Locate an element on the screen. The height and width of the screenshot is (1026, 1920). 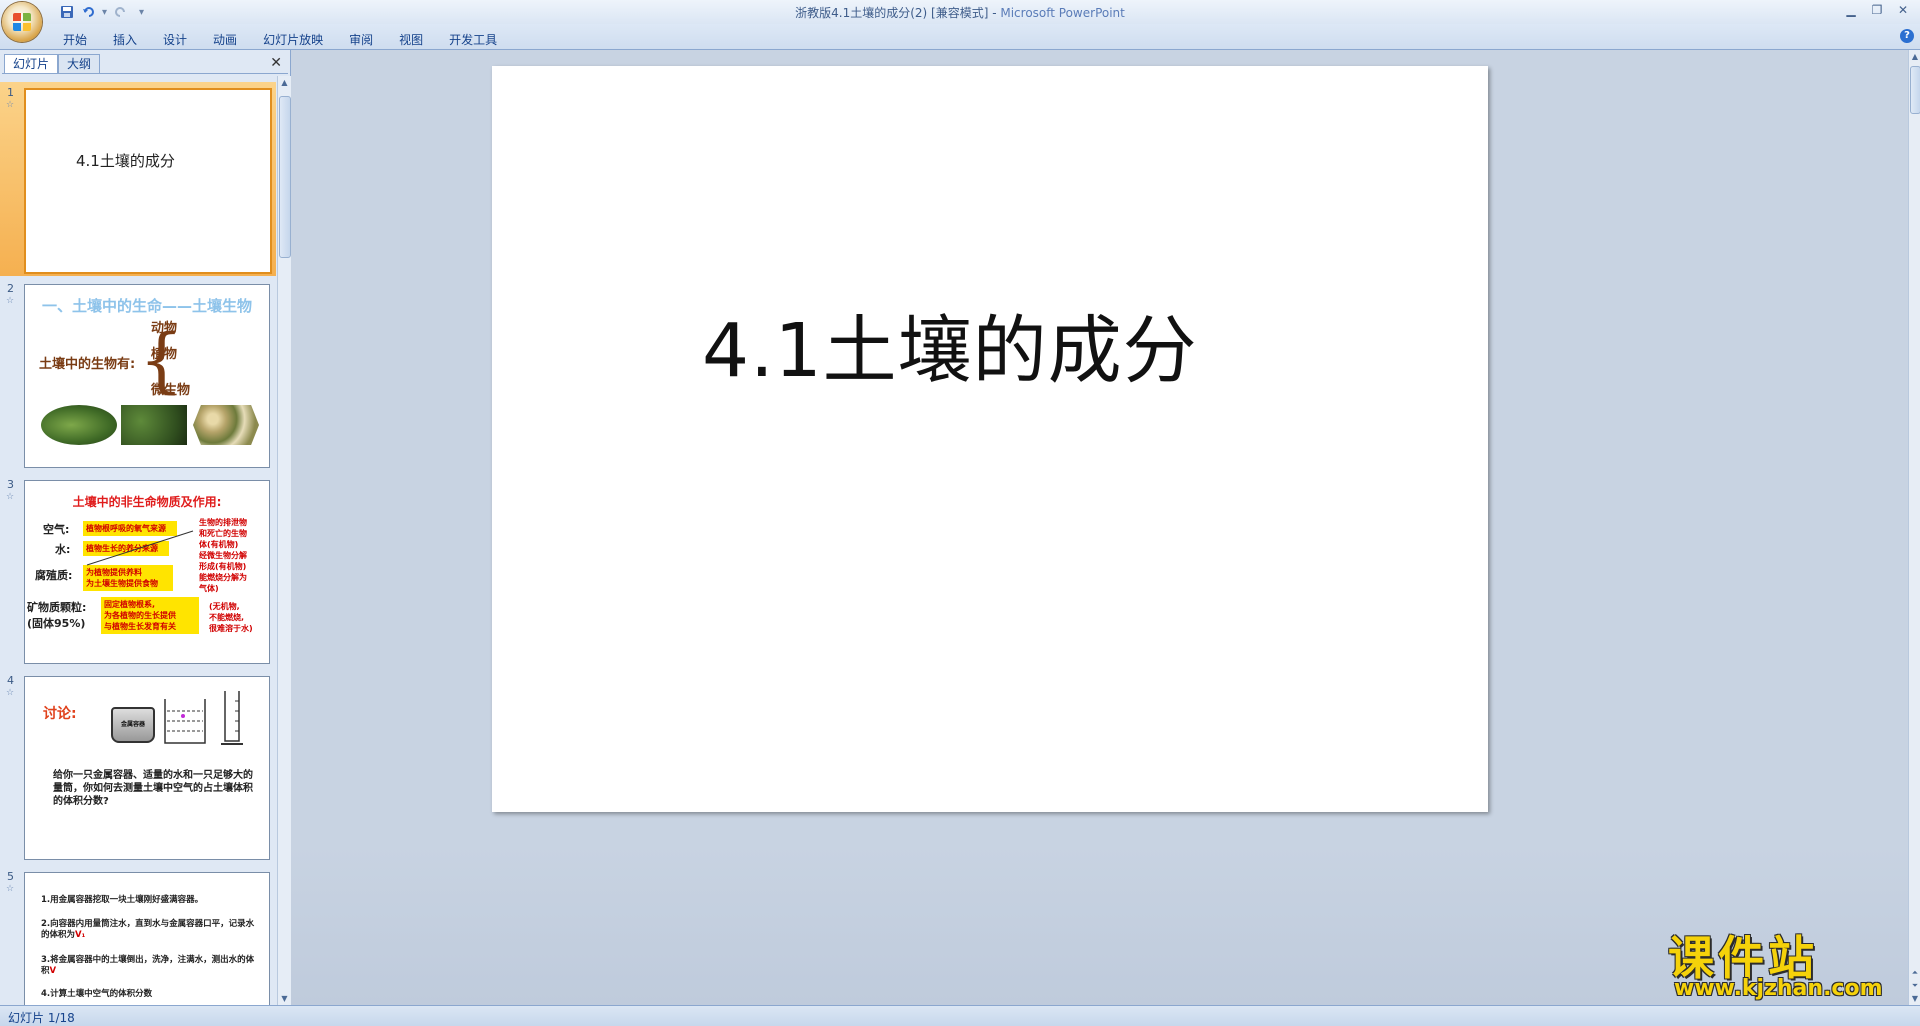
help-icon: ? is located at coordinates (1907, 36).